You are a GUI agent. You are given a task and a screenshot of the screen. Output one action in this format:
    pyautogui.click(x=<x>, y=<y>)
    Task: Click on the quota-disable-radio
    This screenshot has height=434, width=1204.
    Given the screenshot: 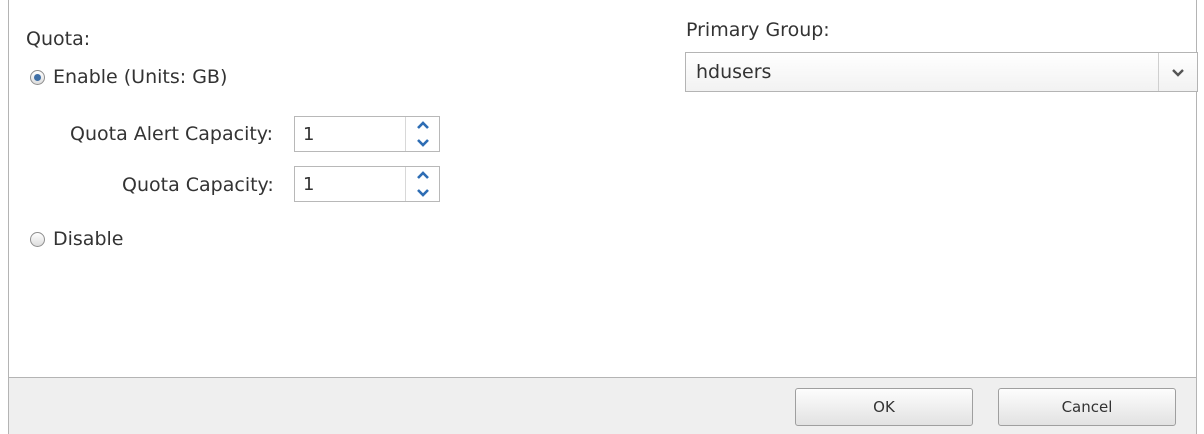 What is the action you would take?
    pyautogui.click(x=37, y=239)
    